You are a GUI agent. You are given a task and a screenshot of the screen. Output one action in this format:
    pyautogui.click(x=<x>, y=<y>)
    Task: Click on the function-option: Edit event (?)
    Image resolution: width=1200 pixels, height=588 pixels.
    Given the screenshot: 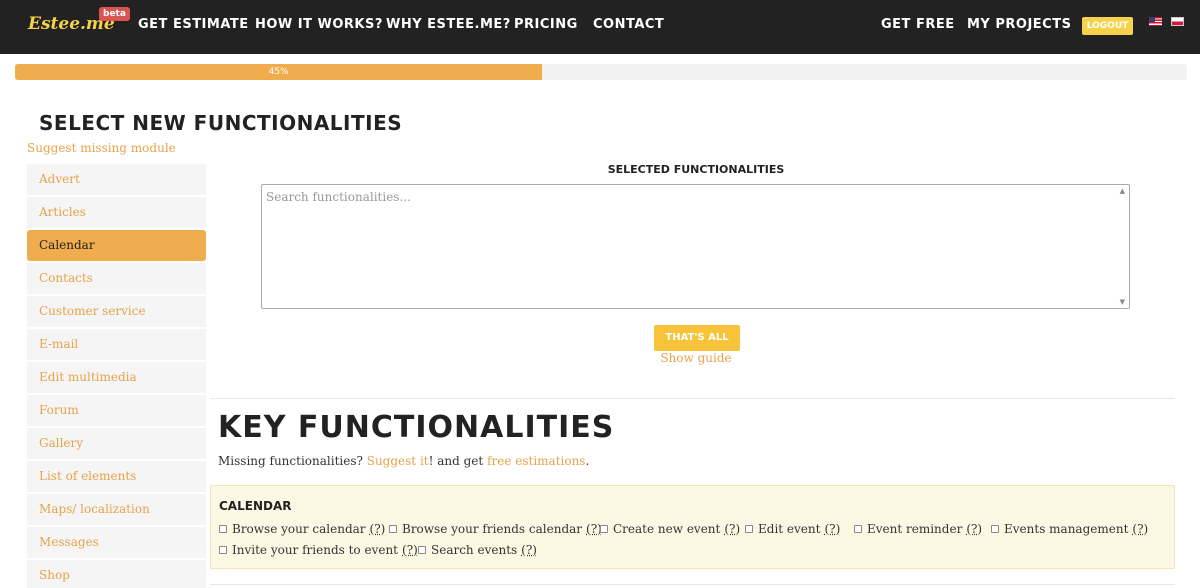 What is the action you would take?
    pyautogui.click(x=792, y=529)
    